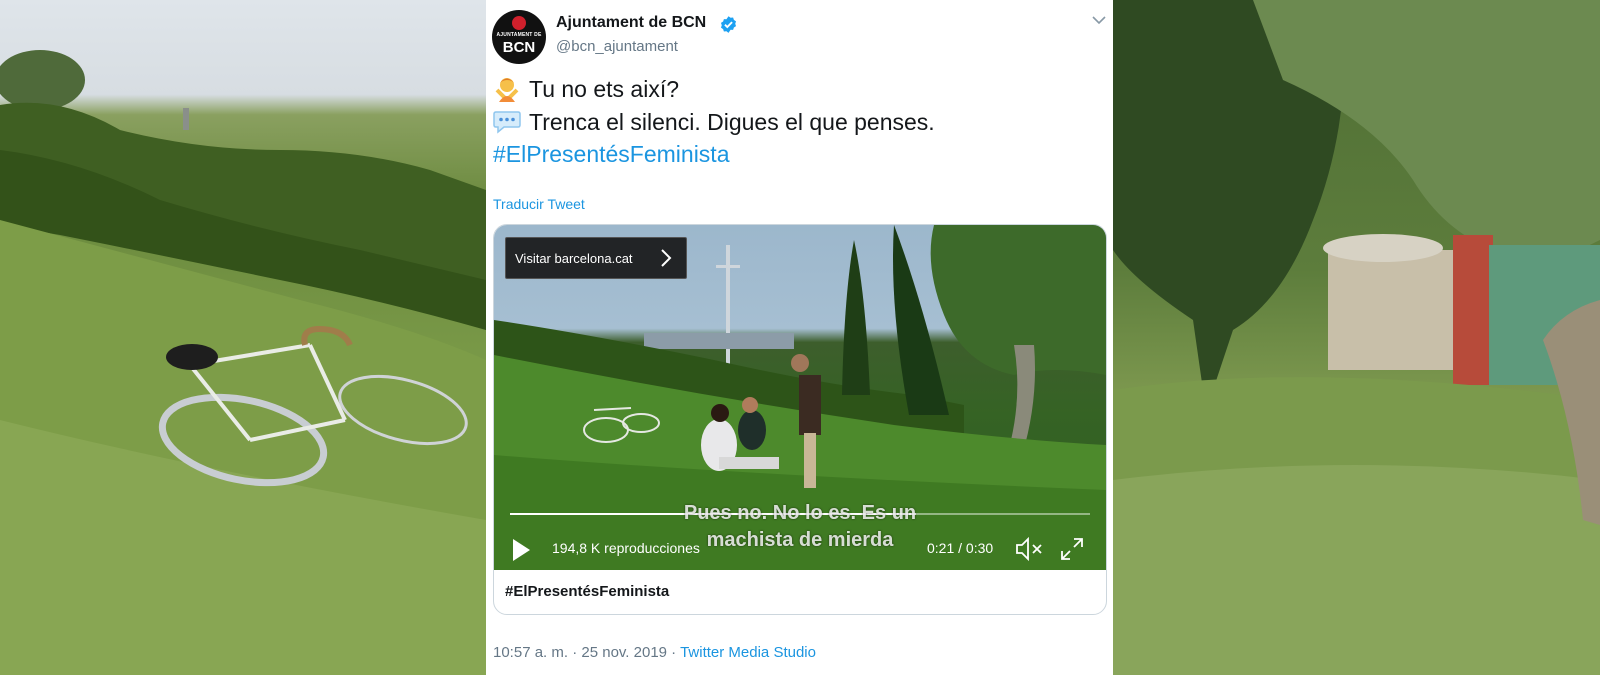  Describe the element at coordinates (611, 154) in the screenshot. I see `hashtag-link: #ElPresentésFeminista` at that location.